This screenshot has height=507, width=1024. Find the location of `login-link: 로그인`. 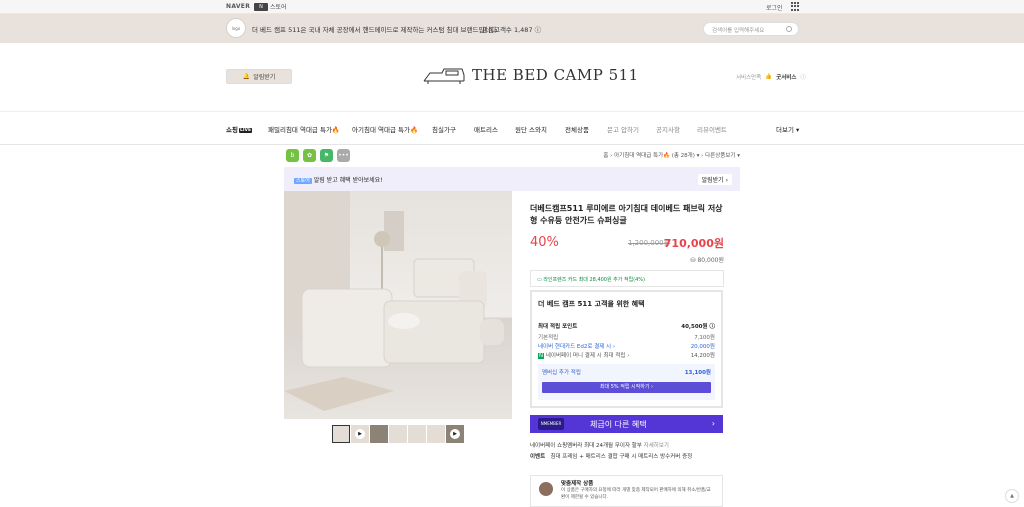

login-link: 로그인 is located at coordinates (774, 7).